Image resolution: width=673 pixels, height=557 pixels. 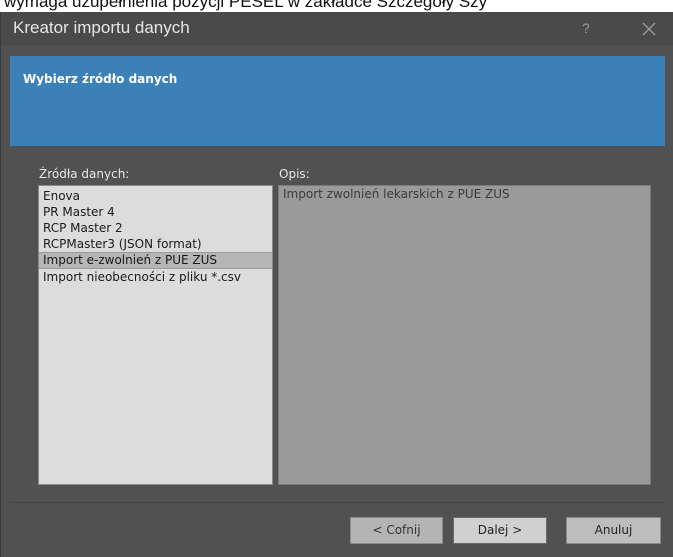 I want to click on close-icon, so click(x=649, y=29).